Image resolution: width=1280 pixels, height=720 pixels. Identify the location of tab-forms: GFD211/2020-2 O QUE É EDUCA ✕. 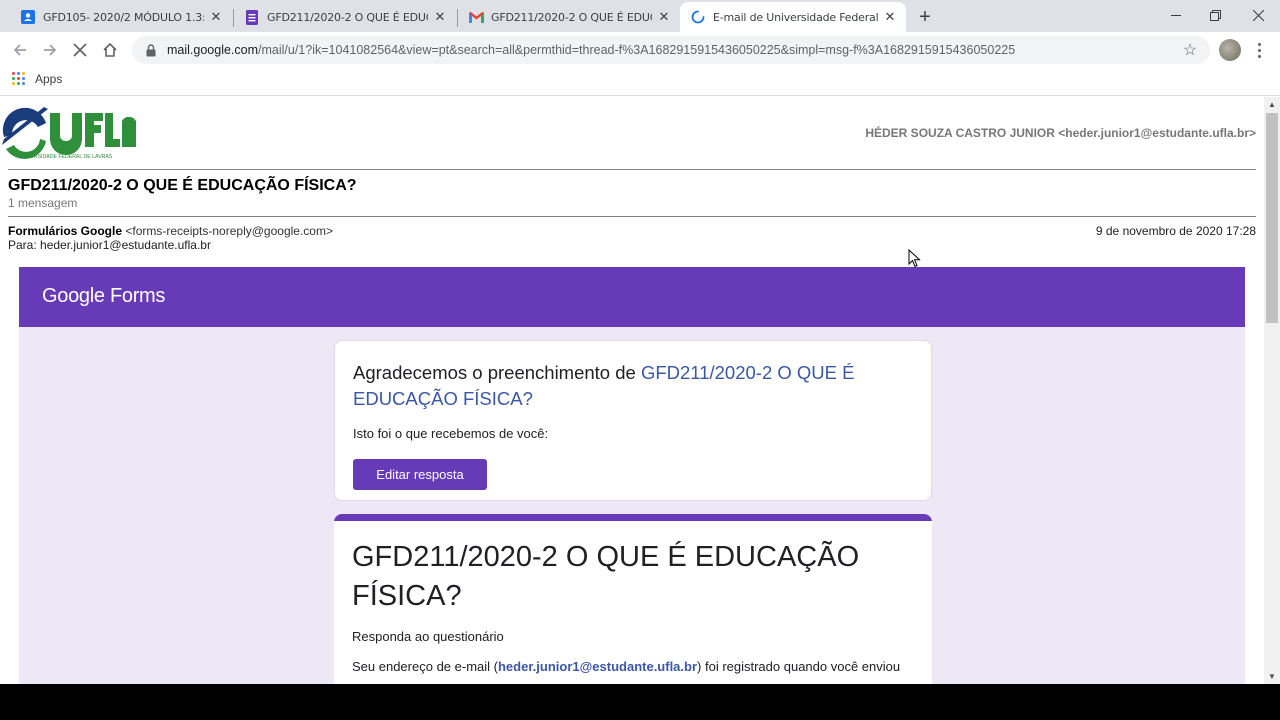
(345, 17).